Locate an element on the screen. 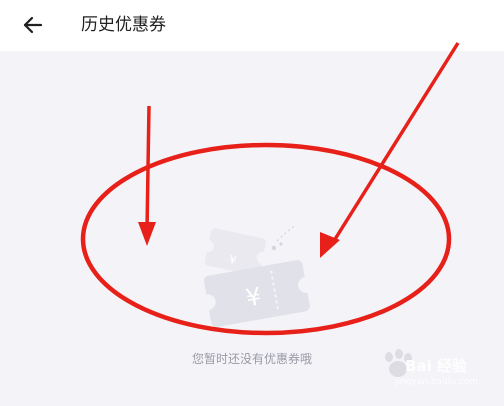  back-button is located at coordinates (33, 26).